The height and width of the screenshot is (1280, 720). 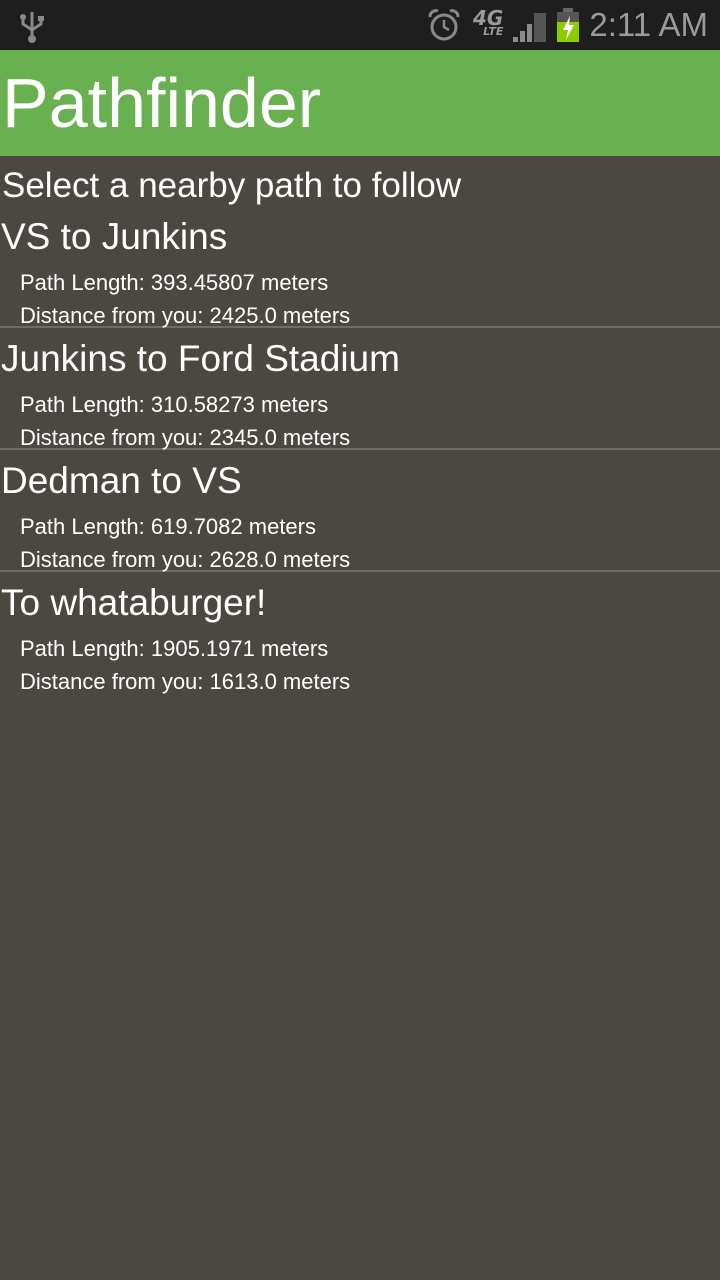 What do you see at coordinates (174, 404) in the screenshot?
I see `path-length: Path Length: 310.58273 meters` at bounding box center [174, 404].